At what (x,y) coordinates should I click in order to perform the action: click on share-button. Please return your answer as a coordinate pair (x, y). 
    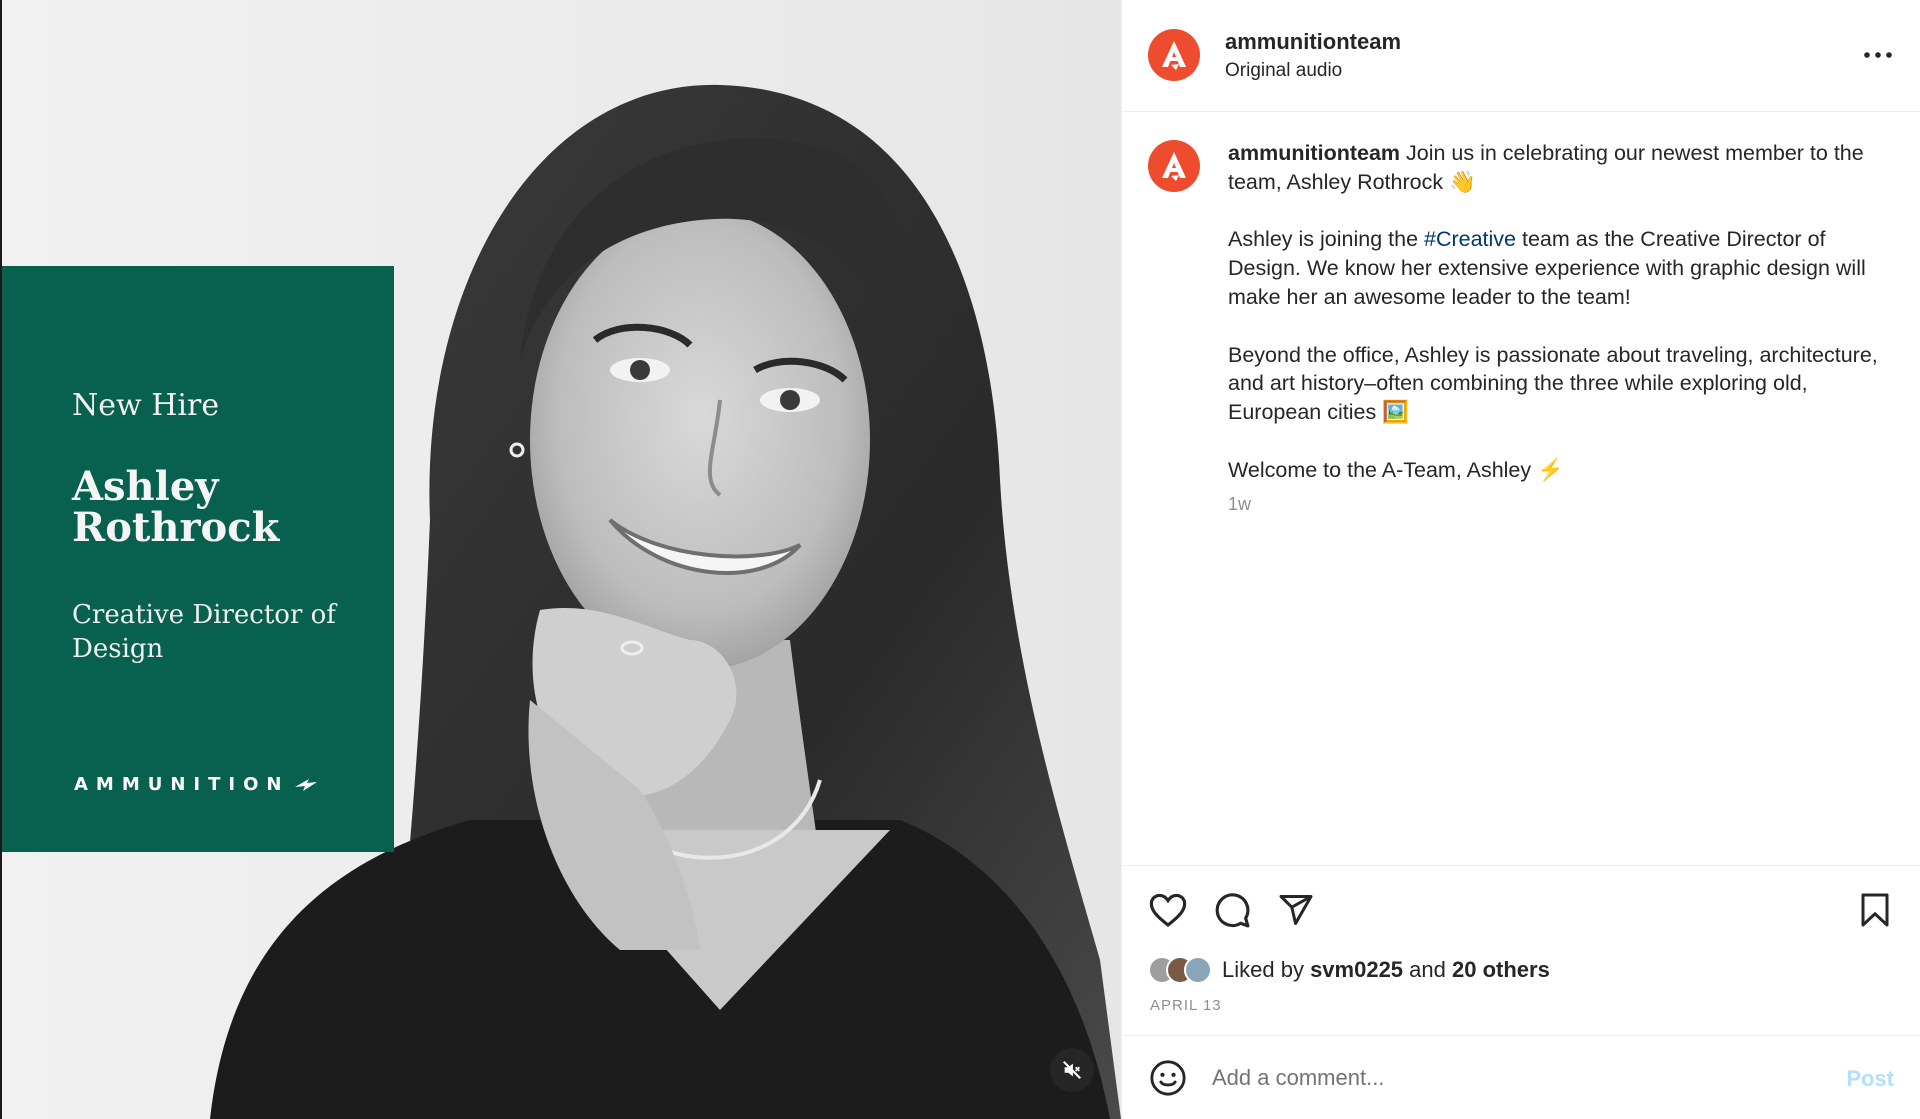
    Looking at the image, I should click on (1296, 910).